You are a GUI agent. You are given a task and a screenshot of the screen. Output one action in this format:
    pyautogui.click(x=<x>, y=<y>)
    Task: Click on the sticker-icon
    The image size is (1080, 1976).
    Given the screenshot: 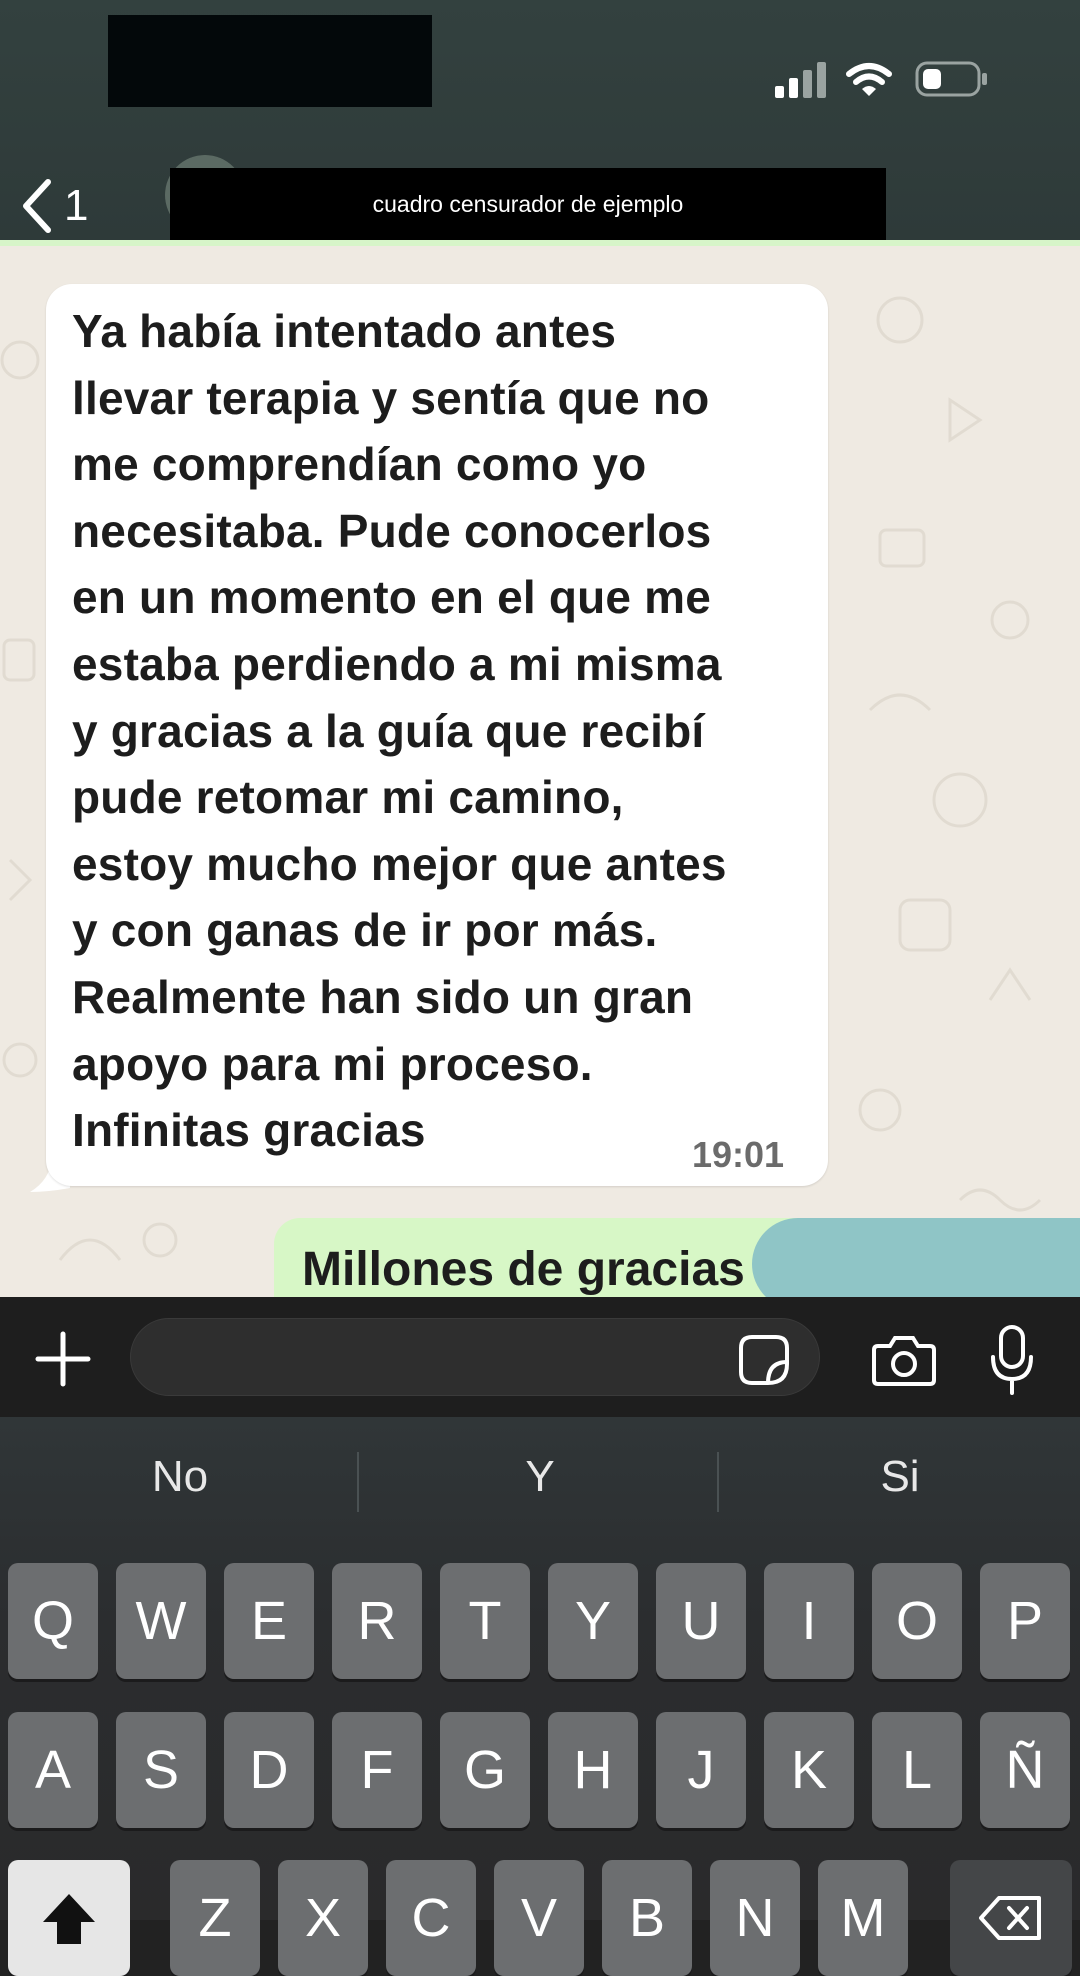 What is the action you would take?
    pyautogui.click(x=764, y=1360)
    